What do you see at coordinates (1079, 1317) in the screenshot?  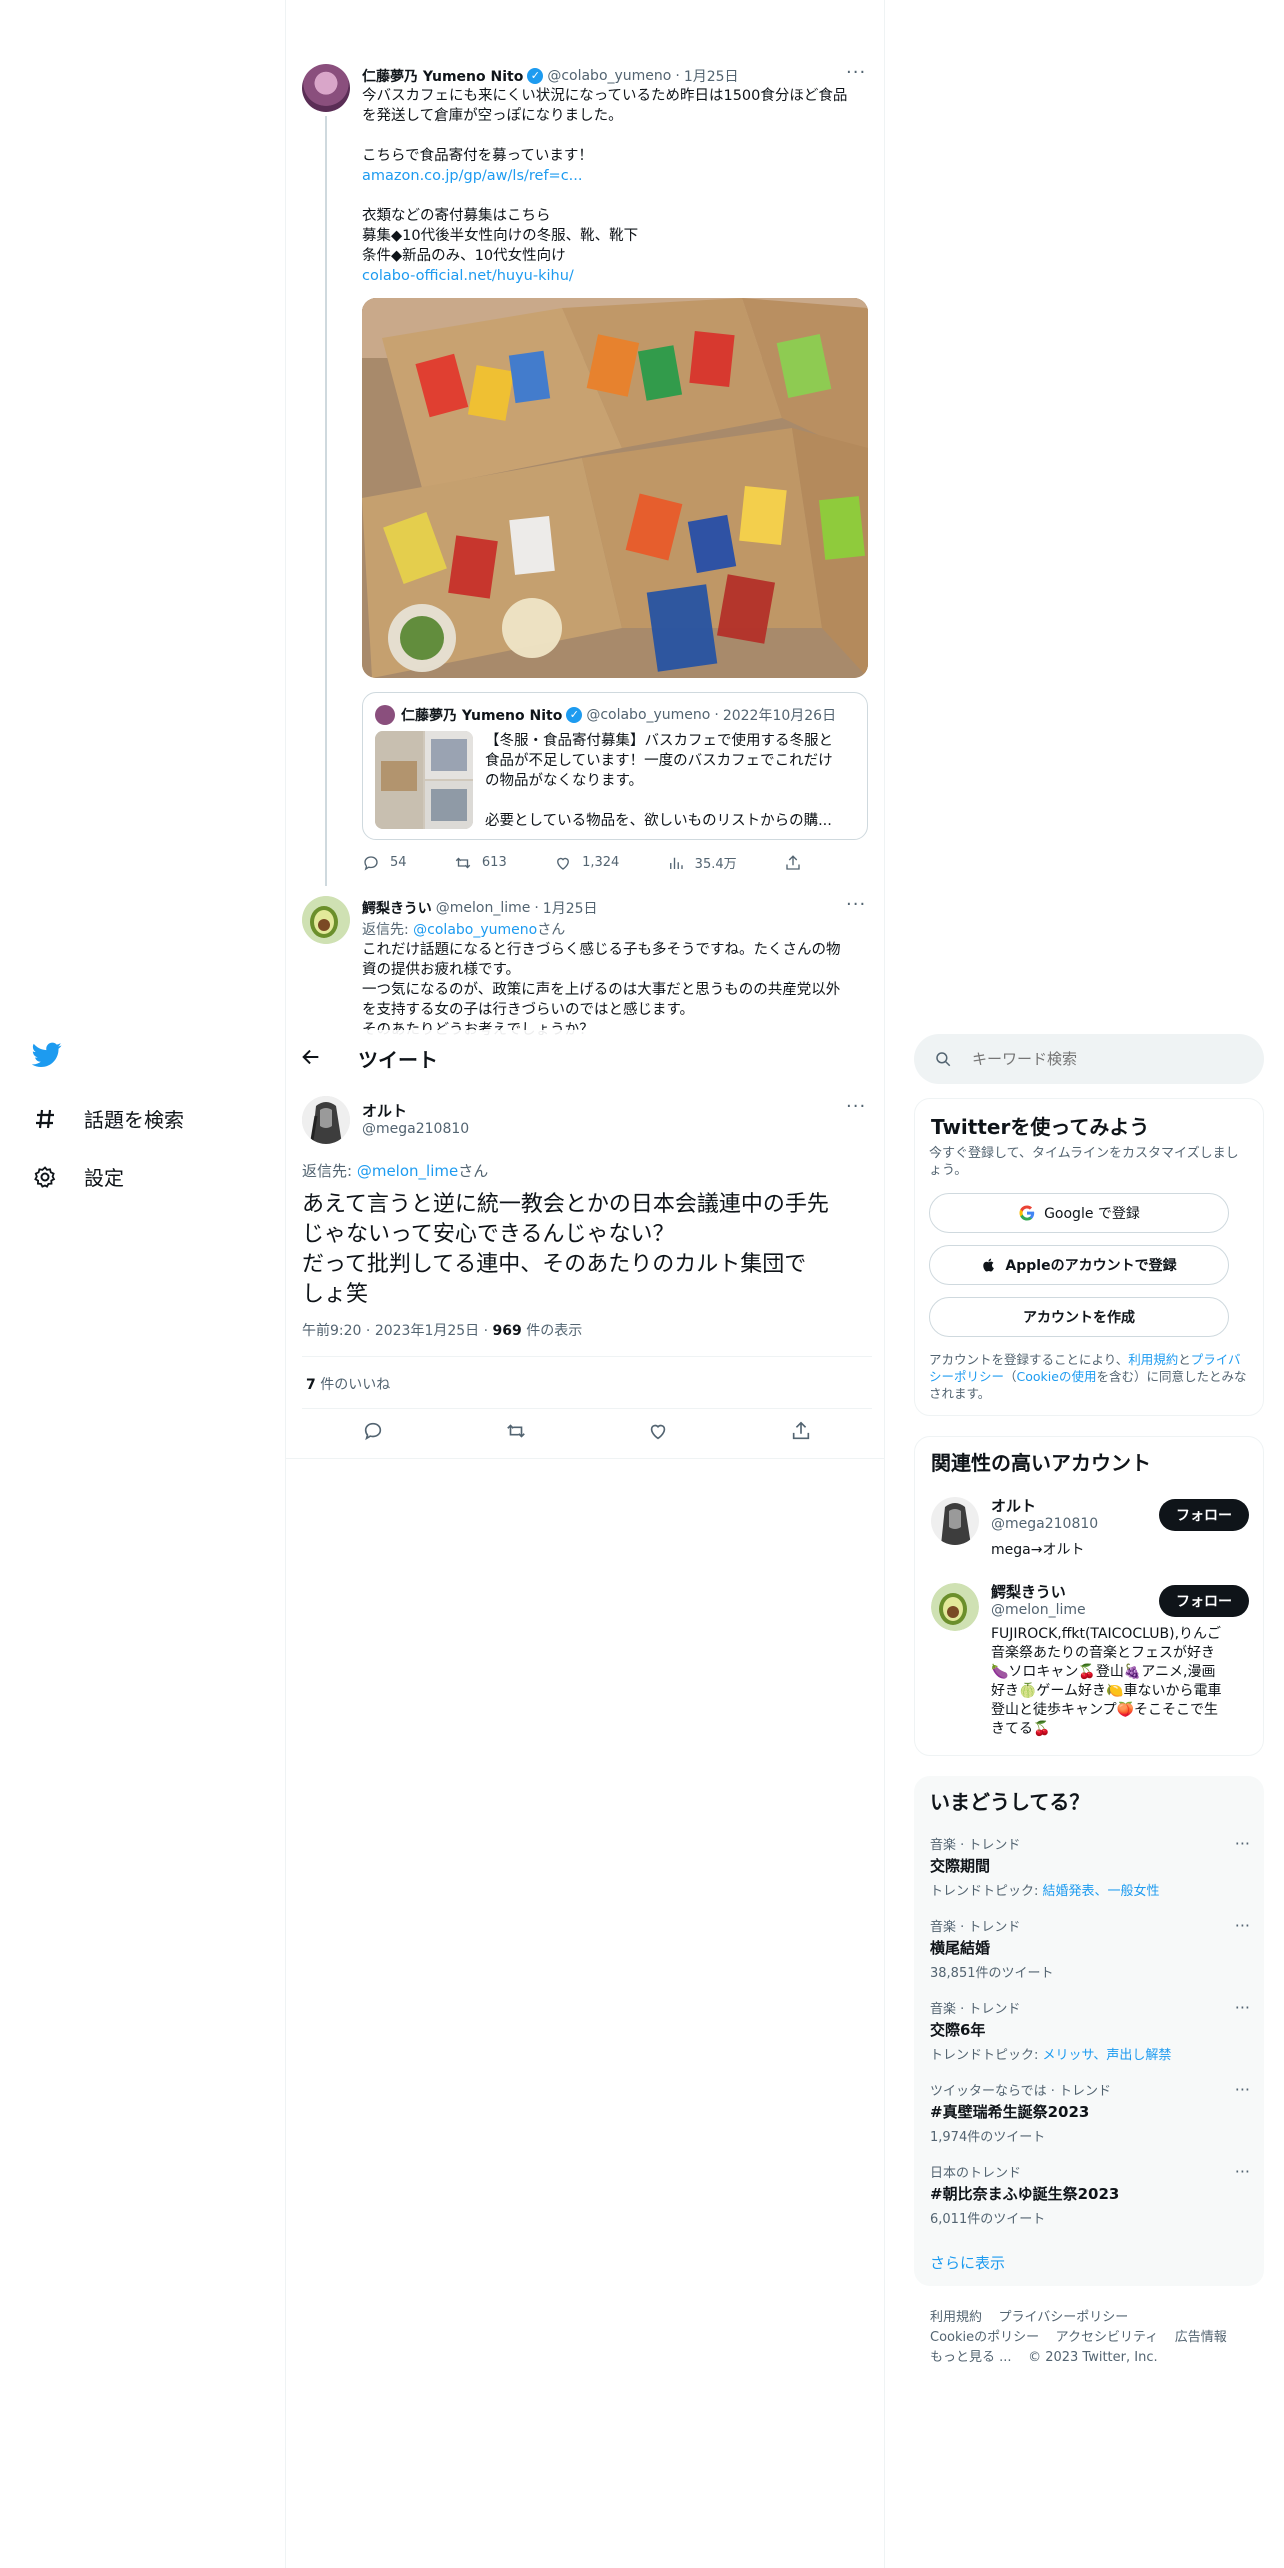 I see `create-account-button: アカウントを作成` at bounding box center [1079, 1317].